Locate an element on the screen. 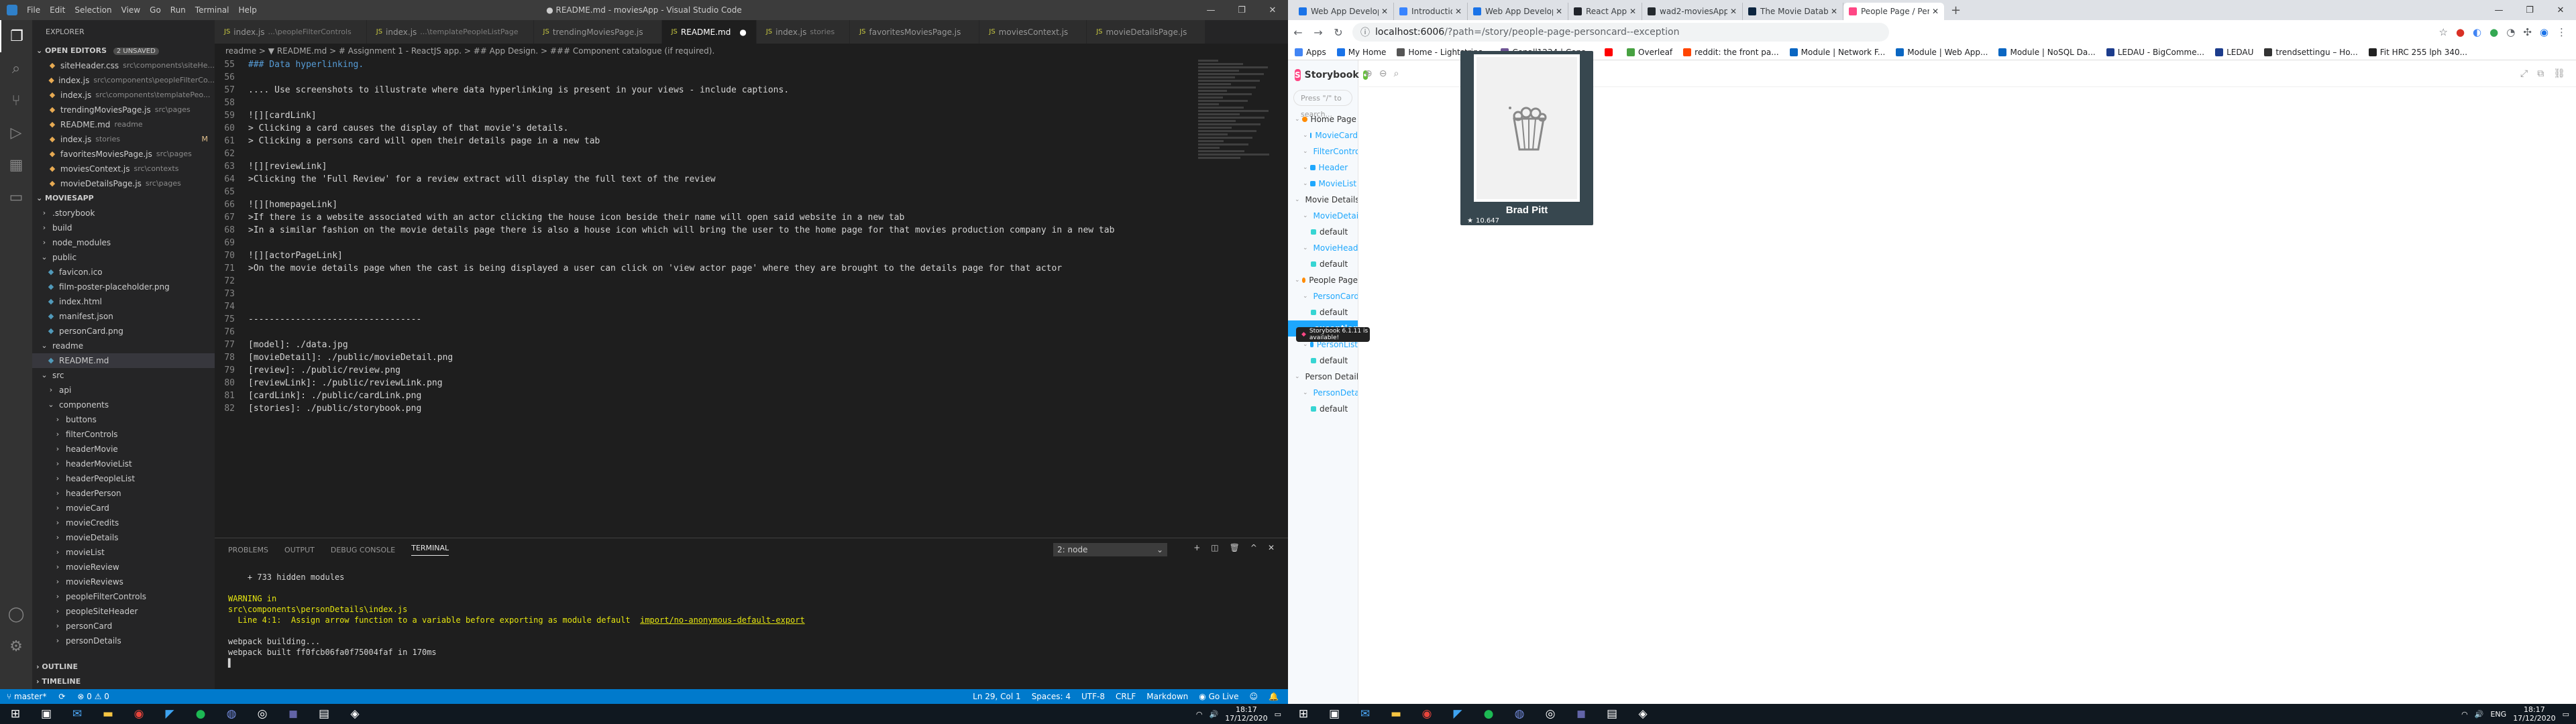  file-tree-item: › movieReview is located at coordinates (123, 567).